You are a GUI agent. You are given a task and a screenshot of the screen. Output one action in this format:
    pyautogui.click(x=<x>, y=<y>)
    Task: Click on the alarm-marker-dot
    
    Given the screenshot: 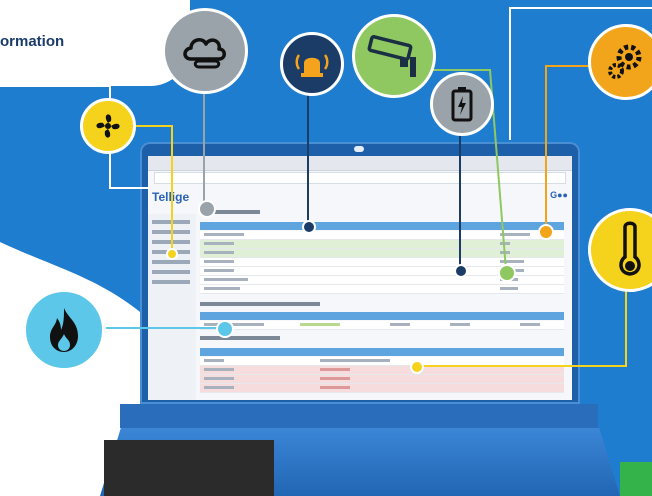 What is the action you would take?
    pyautogui.click(x=309, y=227)
    